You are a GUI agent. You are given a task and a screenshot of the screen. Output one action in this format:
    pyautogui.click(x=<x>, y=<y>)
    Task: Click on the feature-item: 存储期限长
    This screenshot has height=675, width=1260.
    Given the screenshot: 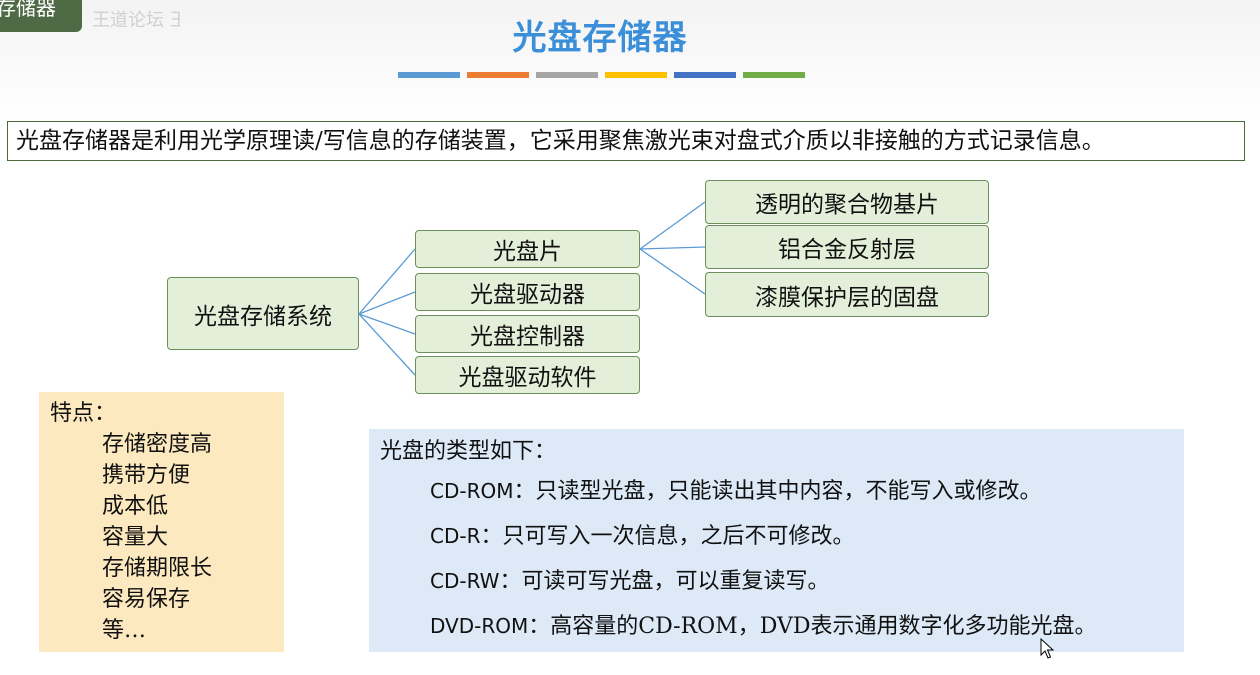 What is the action you would take?
    pyautogui.click(x=157, y=568)
    